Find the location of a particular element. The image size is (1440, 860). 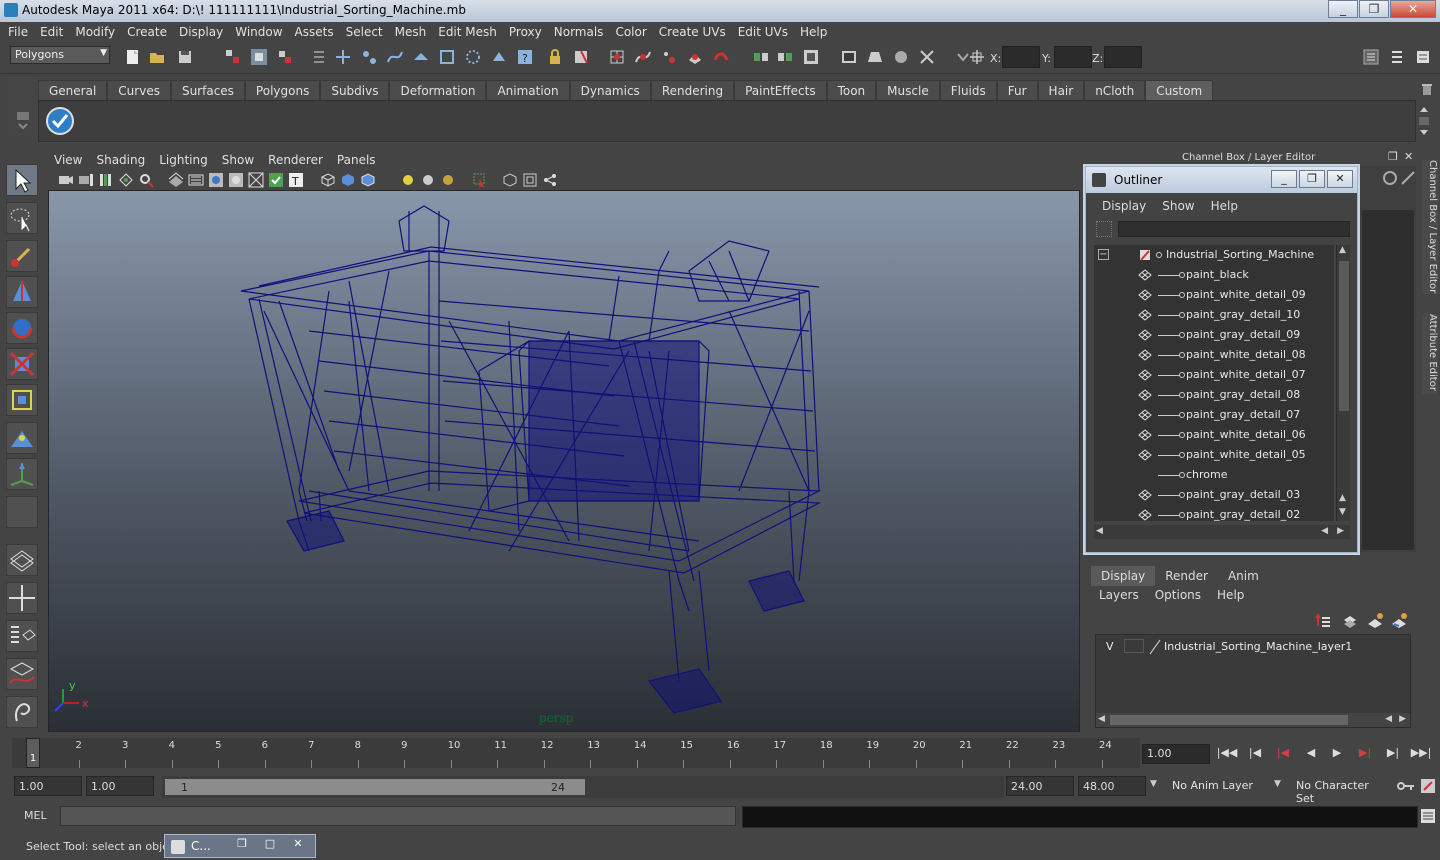

select-by-type-deformations-icon is located at coordinates (447, 57).